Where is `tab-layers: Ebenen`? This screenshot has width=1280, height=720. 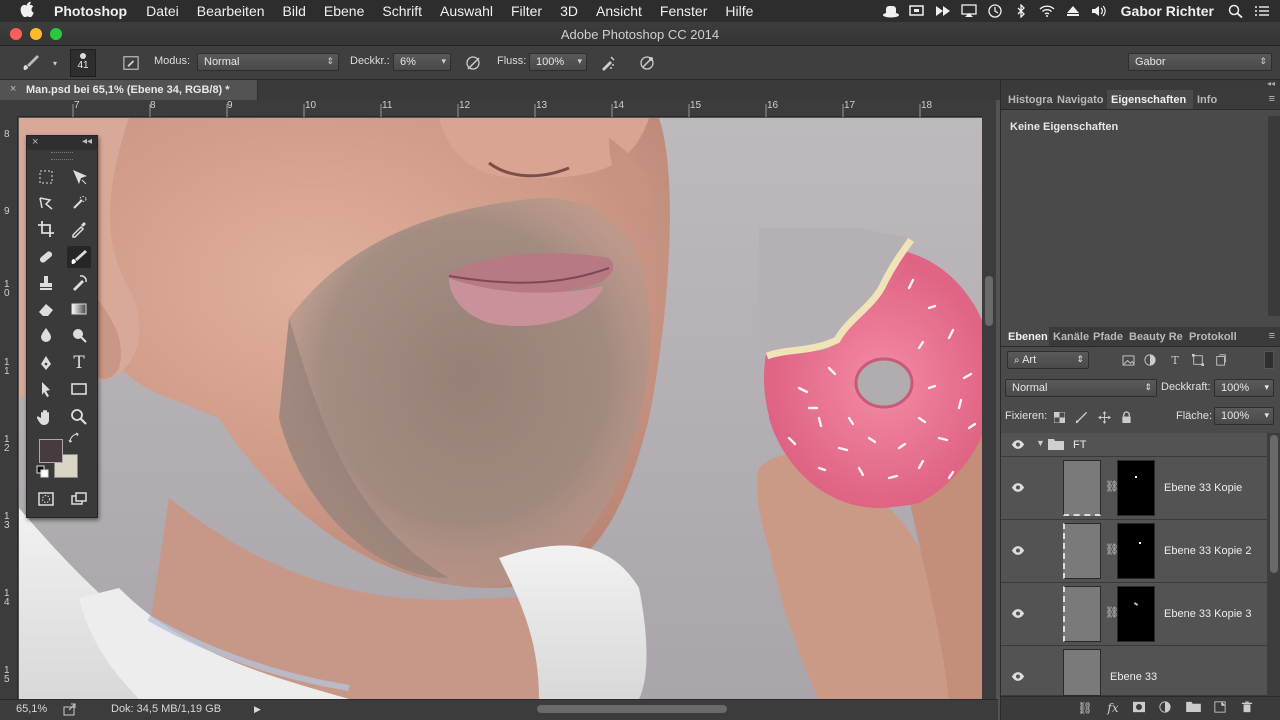
tab-layers: Ebenen is located at coordinates (1025, 336).